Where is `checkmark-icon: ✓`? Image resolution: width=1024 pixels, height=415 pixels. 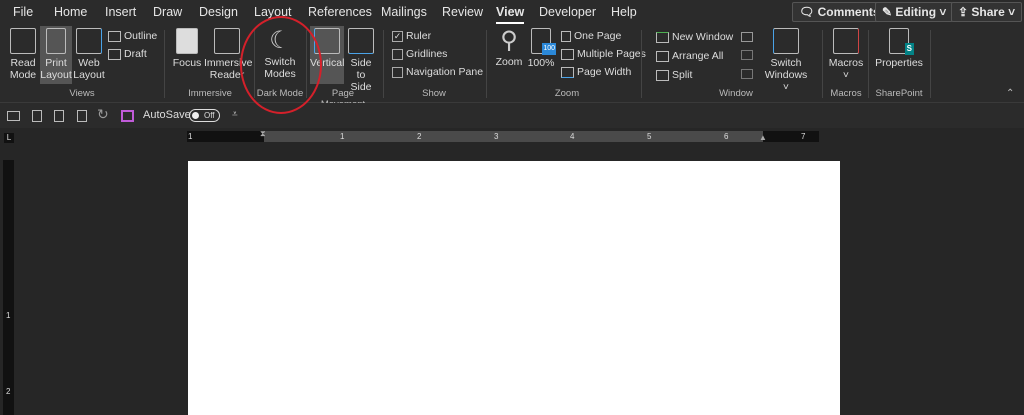
checkmark-icon: ✓ is located at coordinates (397, 36).